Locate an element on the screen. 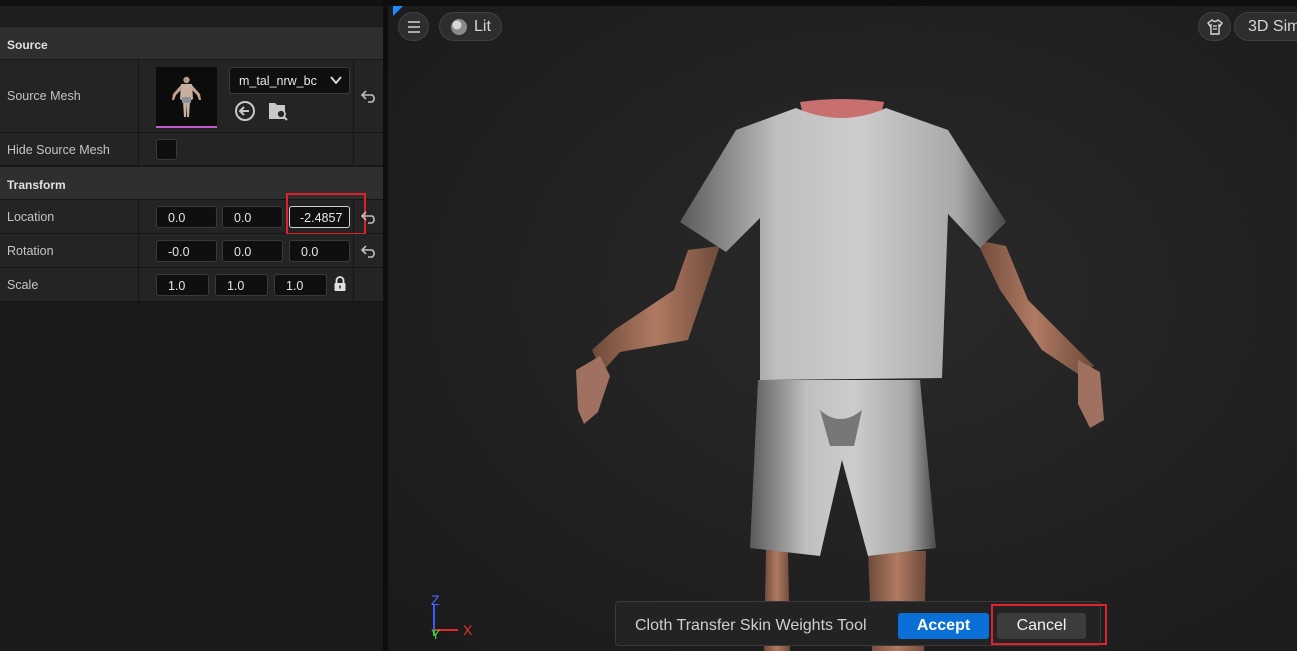 The width and height of the screenshot is (1297, 651). browse-folder-icon is located at coordinates (278, 111).